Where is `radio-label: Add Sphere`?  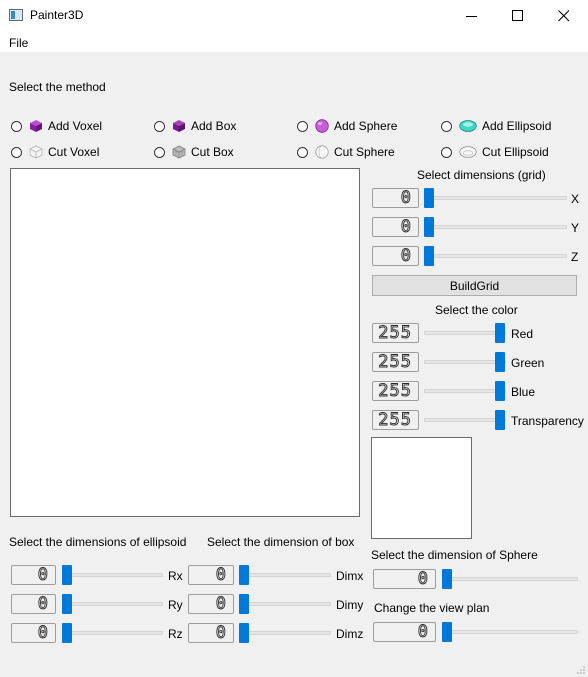
radio-label: Add Sphere is located at coordinates (366, 126).